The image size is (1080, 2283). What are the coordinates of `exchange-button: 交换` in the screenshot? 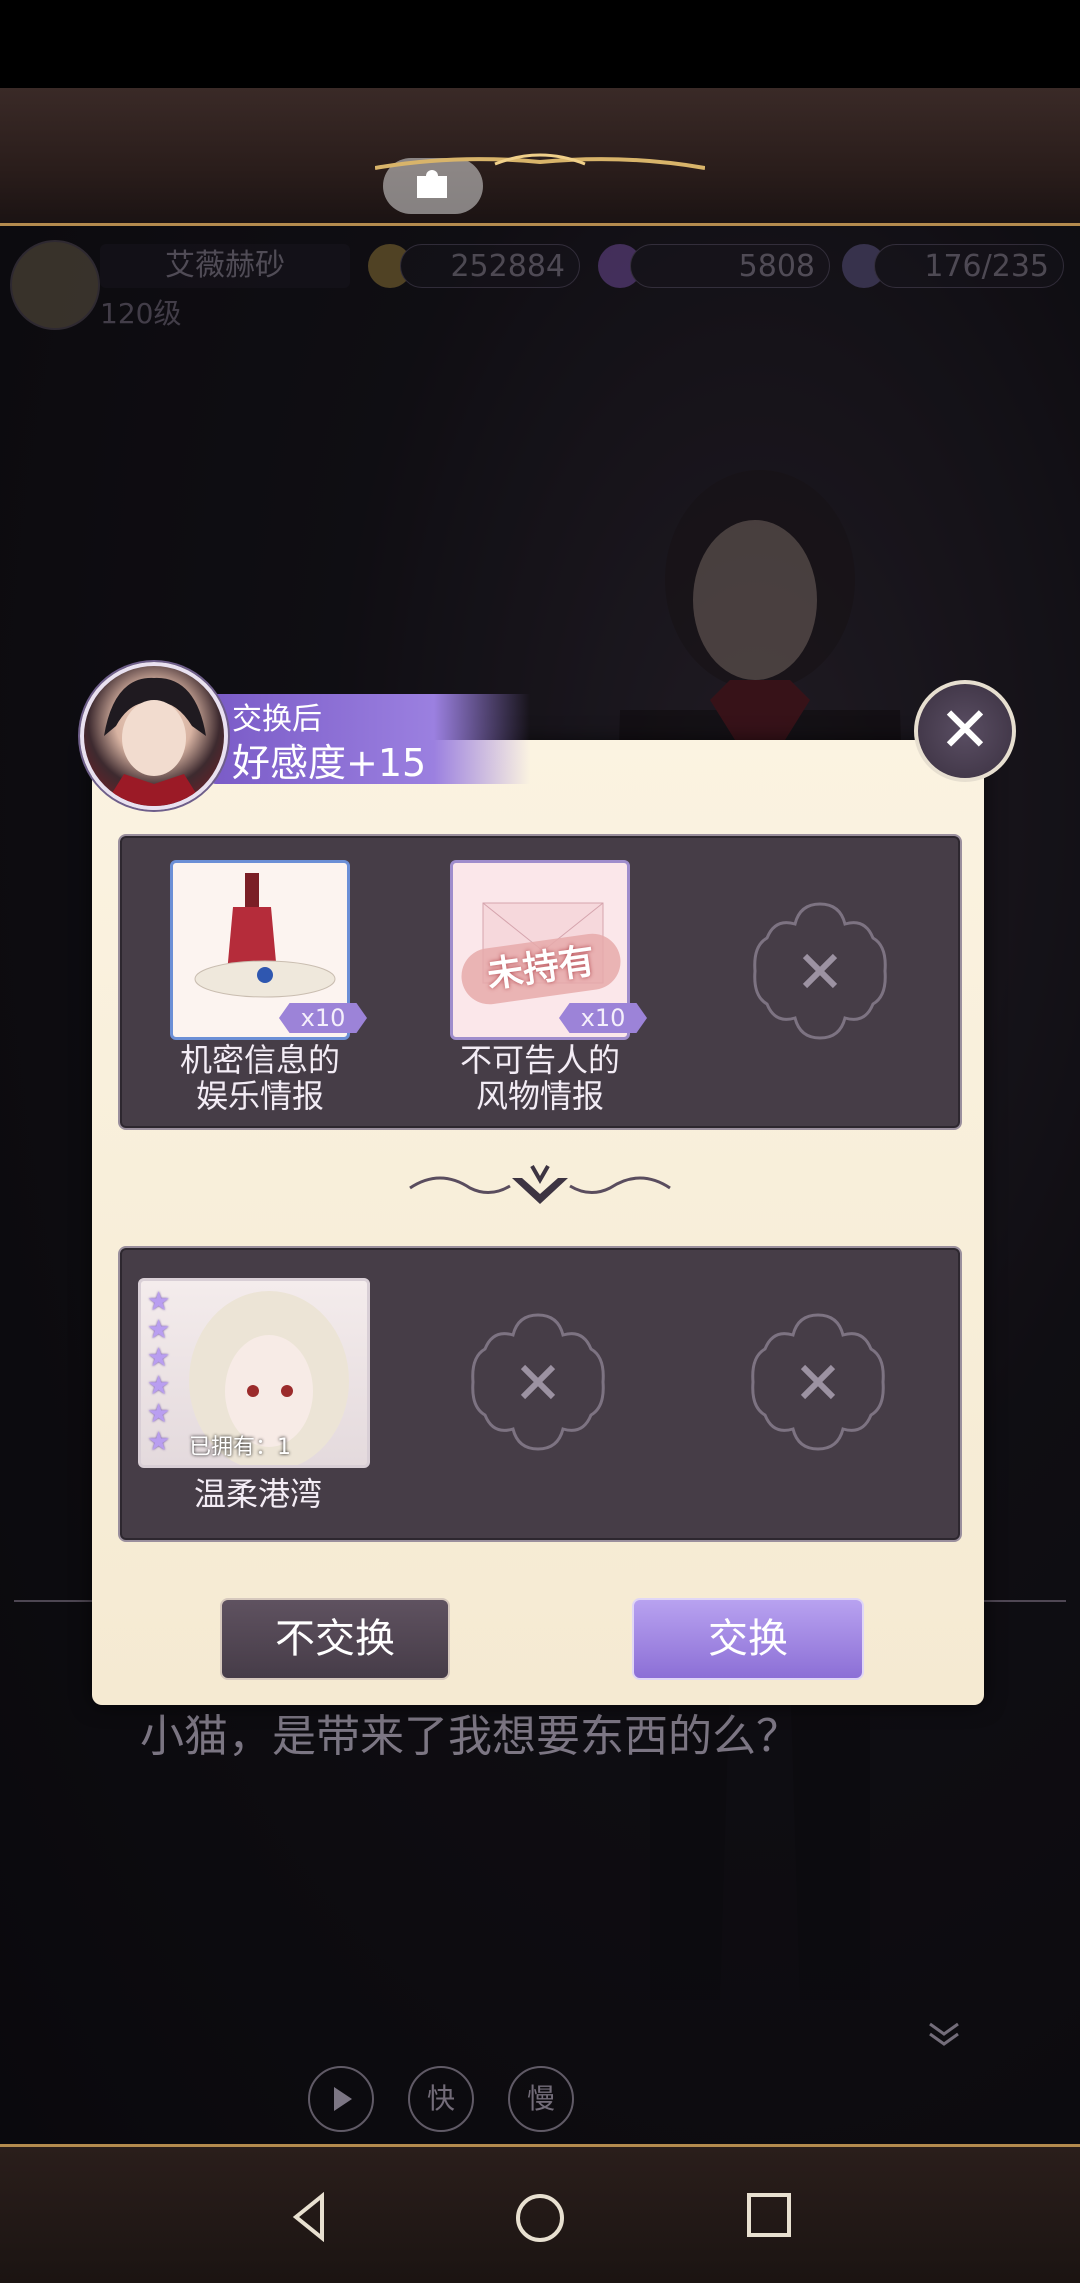 It's located at (748, 1639).